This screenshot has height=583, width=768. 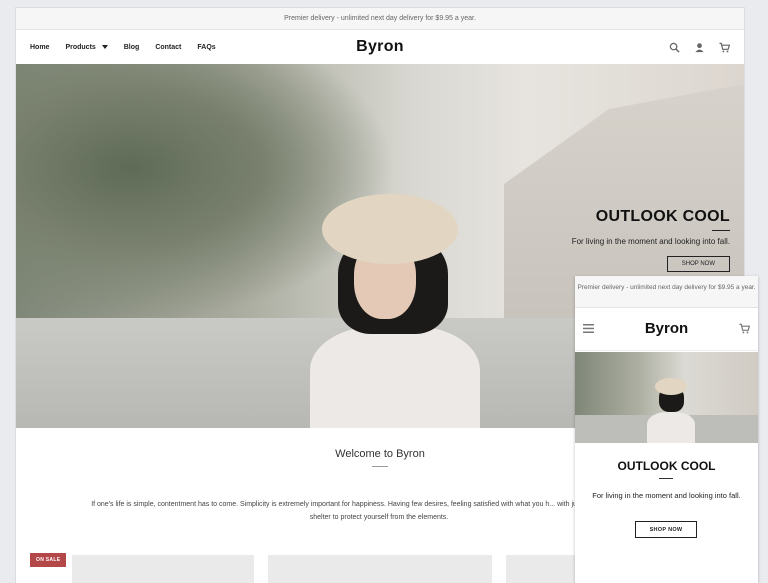 I want to click on mobile-shop-now-button: SHOP NOW, so click(x=666, y=529).